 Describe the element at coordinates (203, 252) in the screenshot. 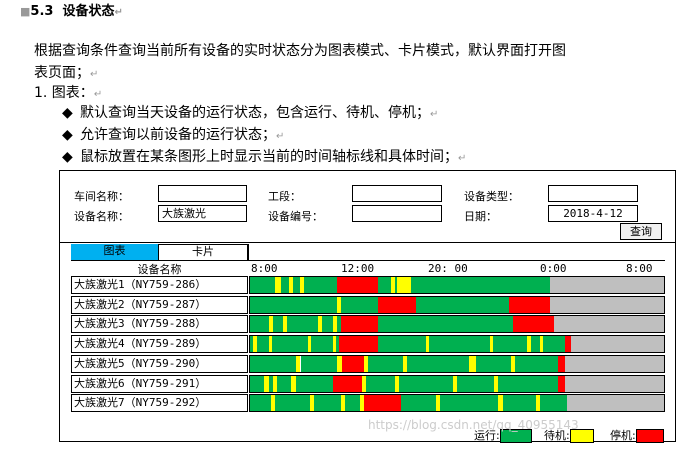

I see `tab-card: 卡片` at that location.